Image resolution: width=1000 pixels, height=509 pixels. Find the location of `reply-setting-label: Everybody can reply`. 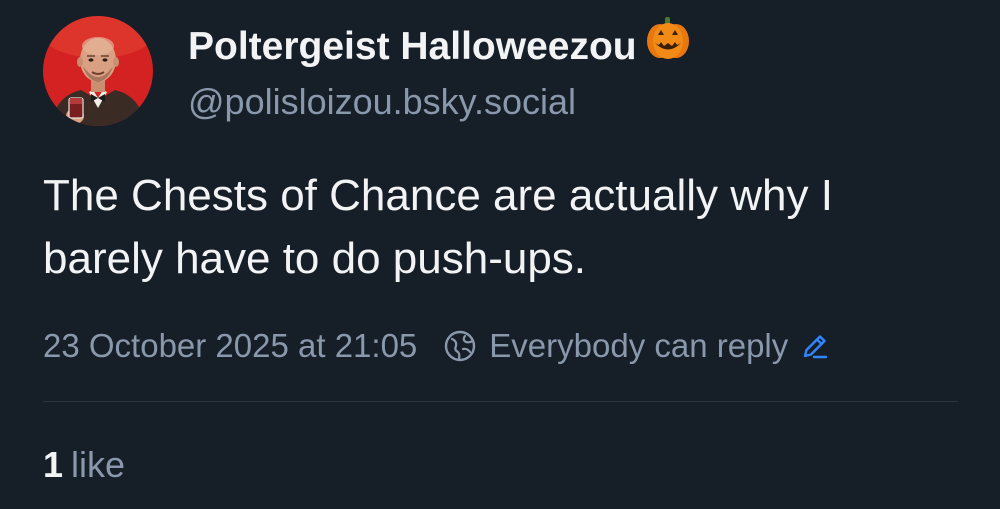

reply-setting-label: Everybody can reply is located at coordinates (639, 345).